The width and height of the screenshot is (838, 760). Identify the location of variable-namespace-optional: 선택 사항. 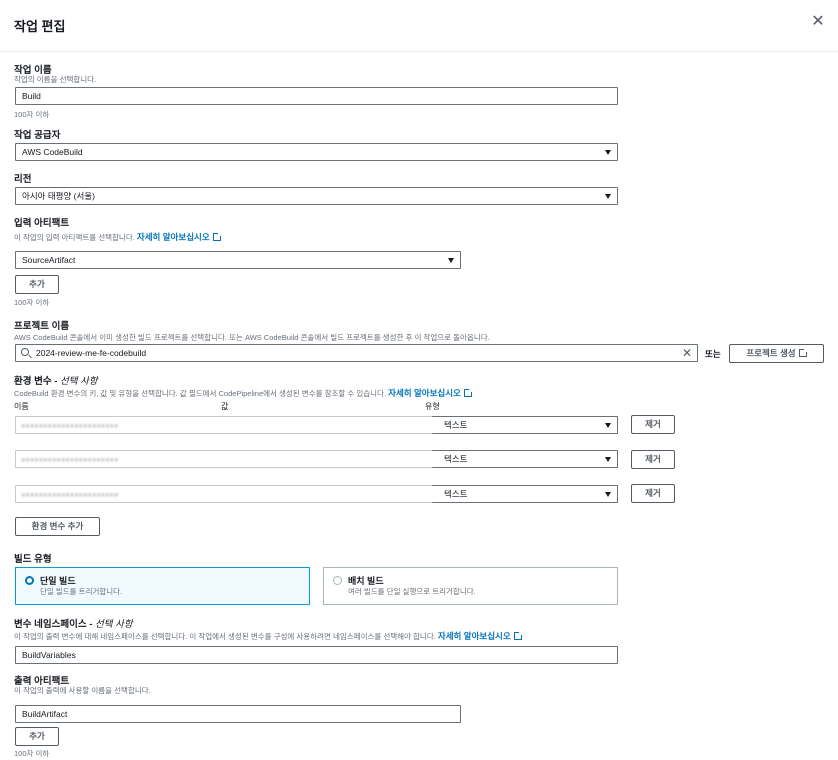
(114, 624).